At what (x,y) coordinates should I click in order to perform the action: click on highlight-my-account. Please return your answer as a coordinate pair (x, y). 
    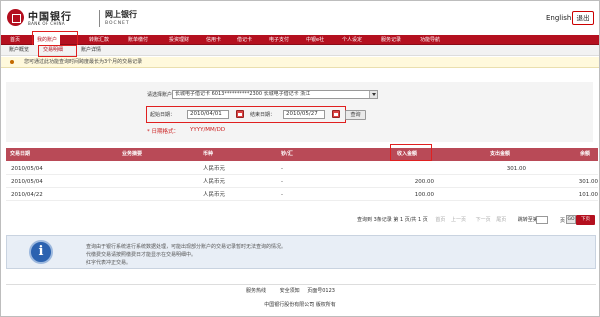
    Looking at the image, I should click on (55, 38).